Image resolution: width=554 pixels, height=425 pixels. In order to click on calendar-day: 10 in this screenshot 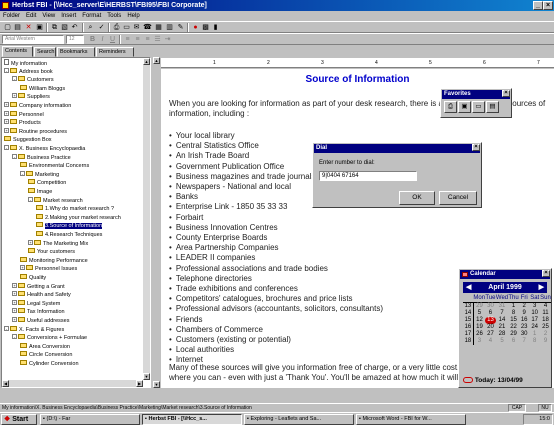, I will do `click(534, 313)`.